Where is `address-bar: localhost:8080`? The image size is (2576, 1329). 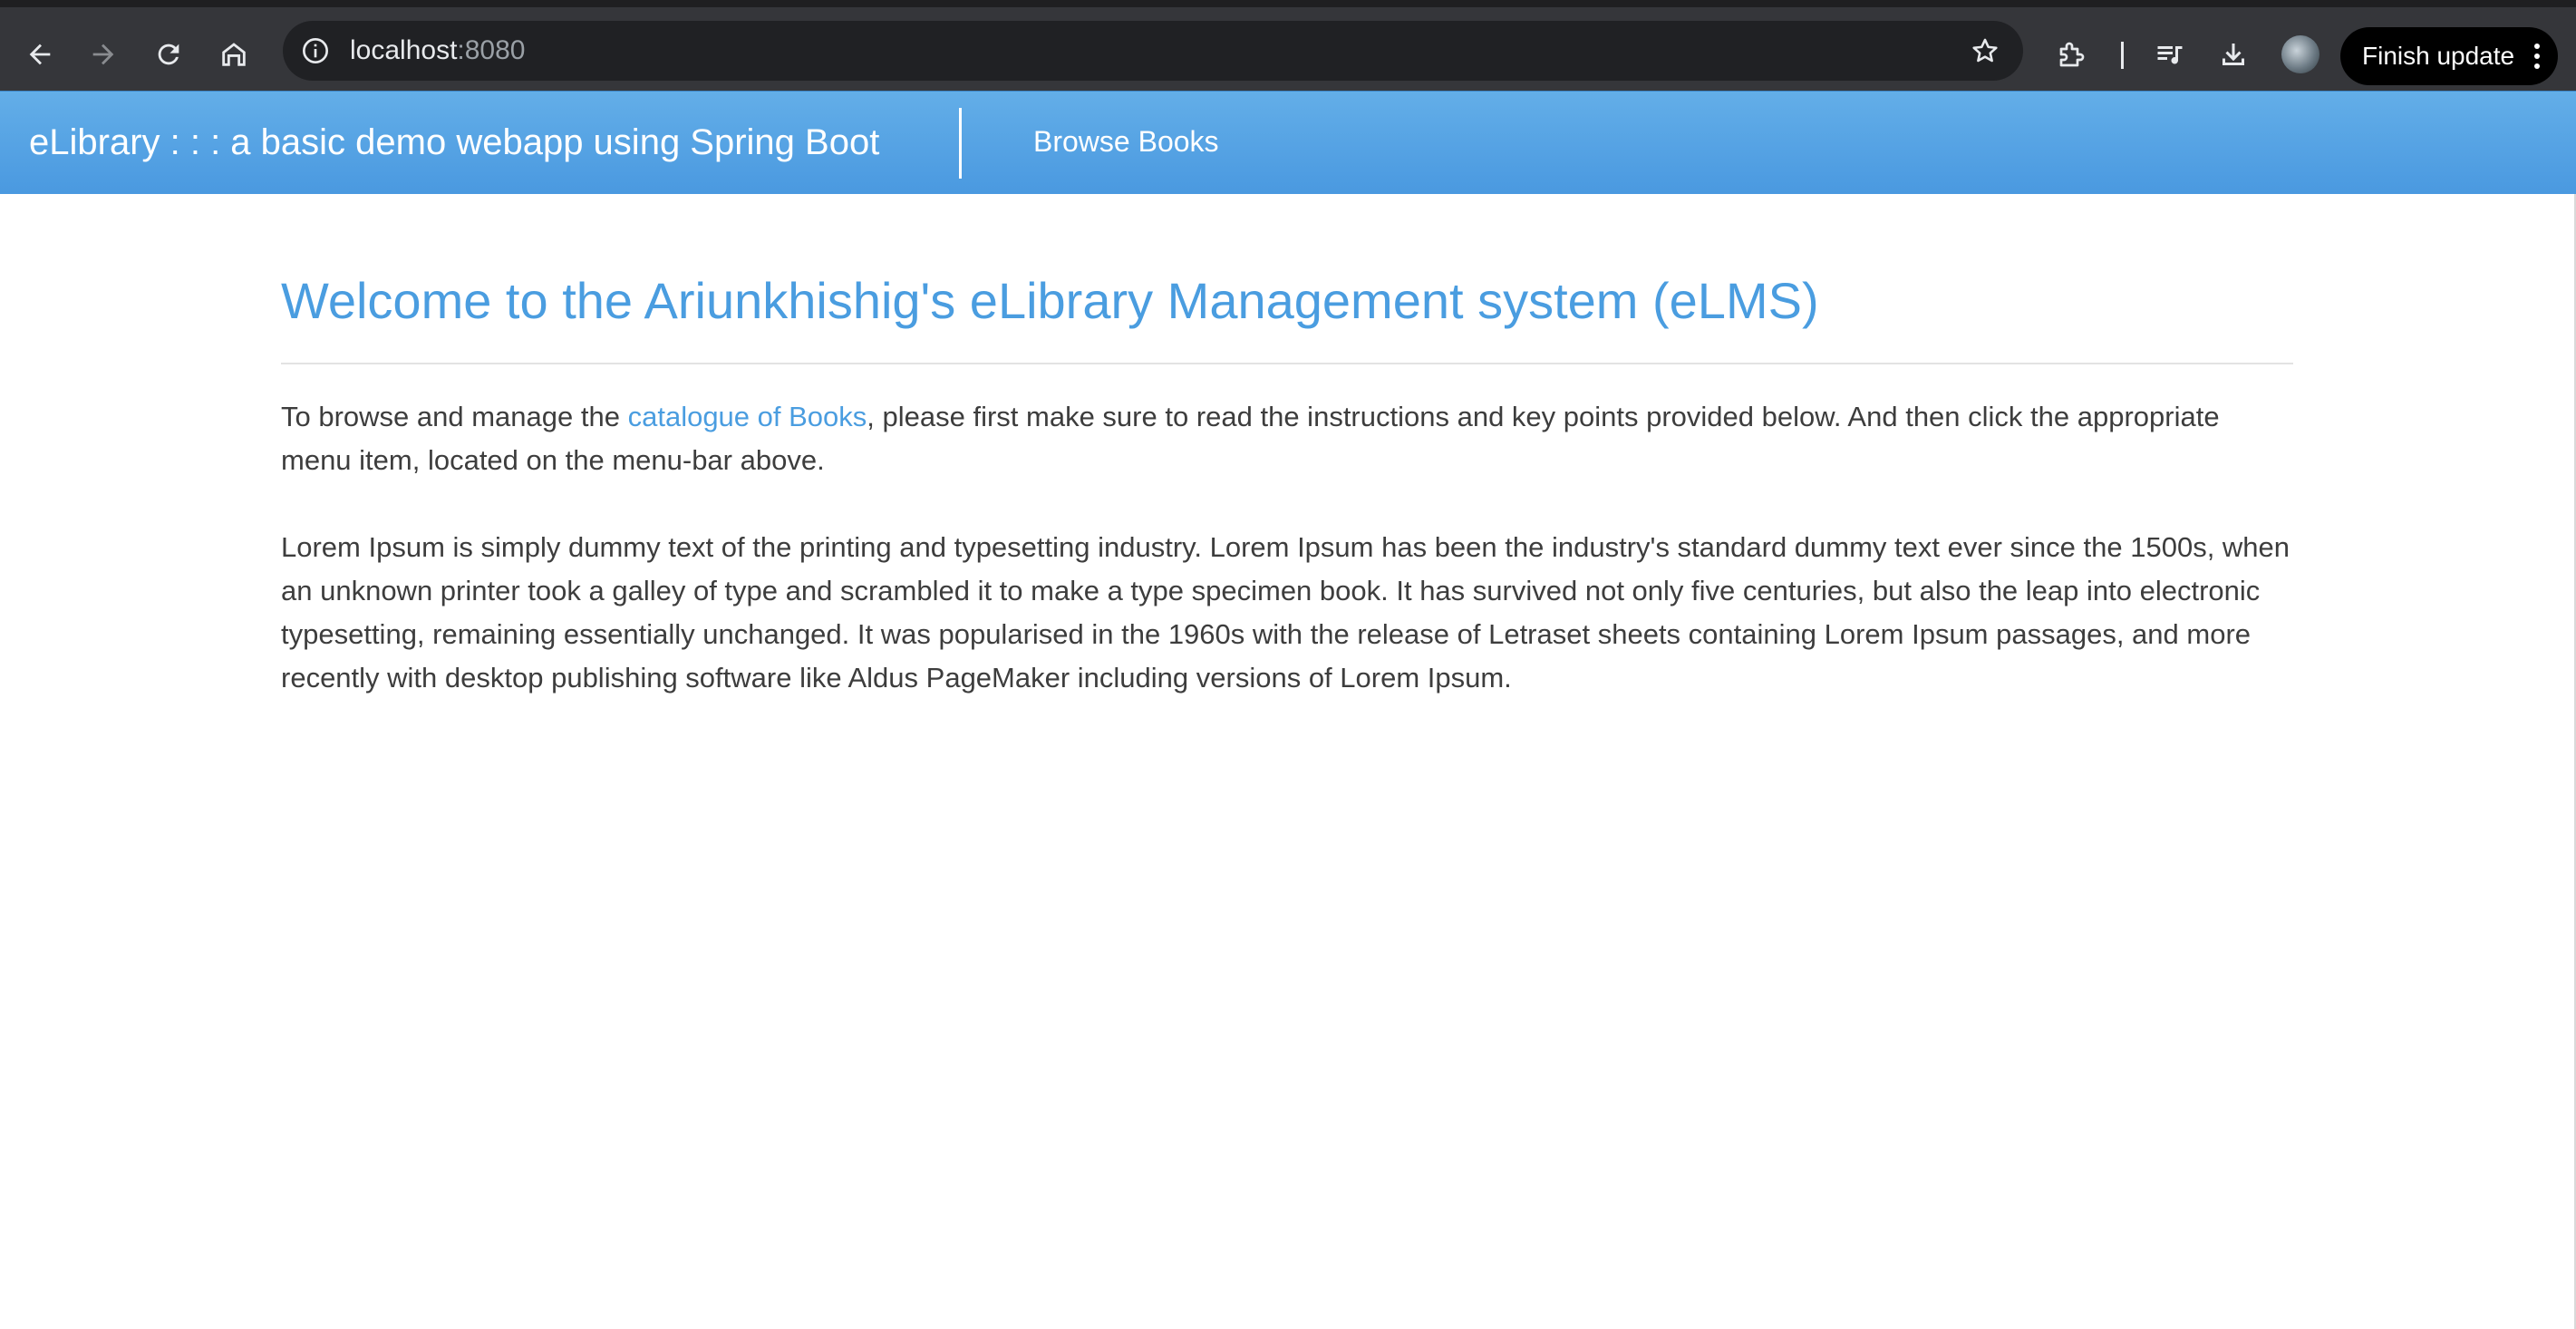
address-bar: localhost:8080 is located at coordinates (1153, 51).